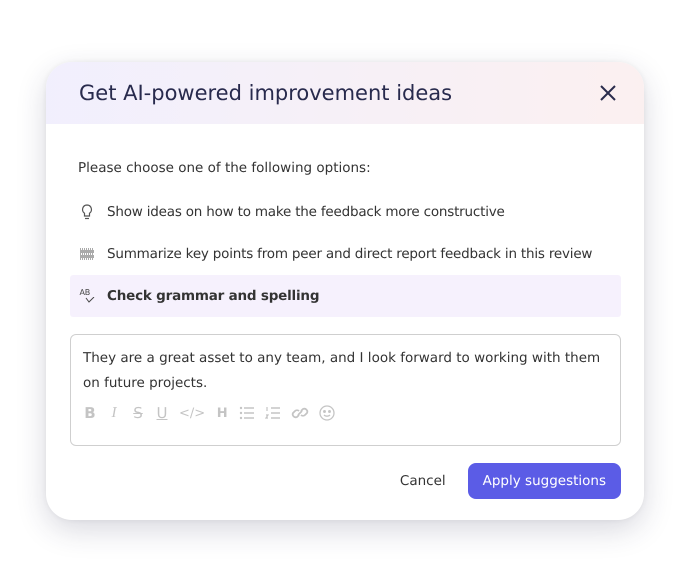  What do you see at coordinates (300, 413) in the screenshot?
I see `link-icon` at bounding box center [300, 413].